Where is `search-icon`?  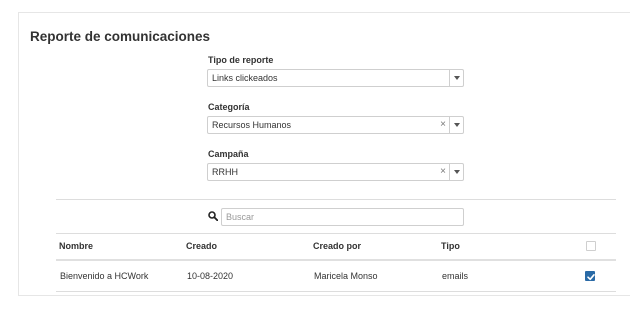
search-icon is located at coordinates (213, 216).